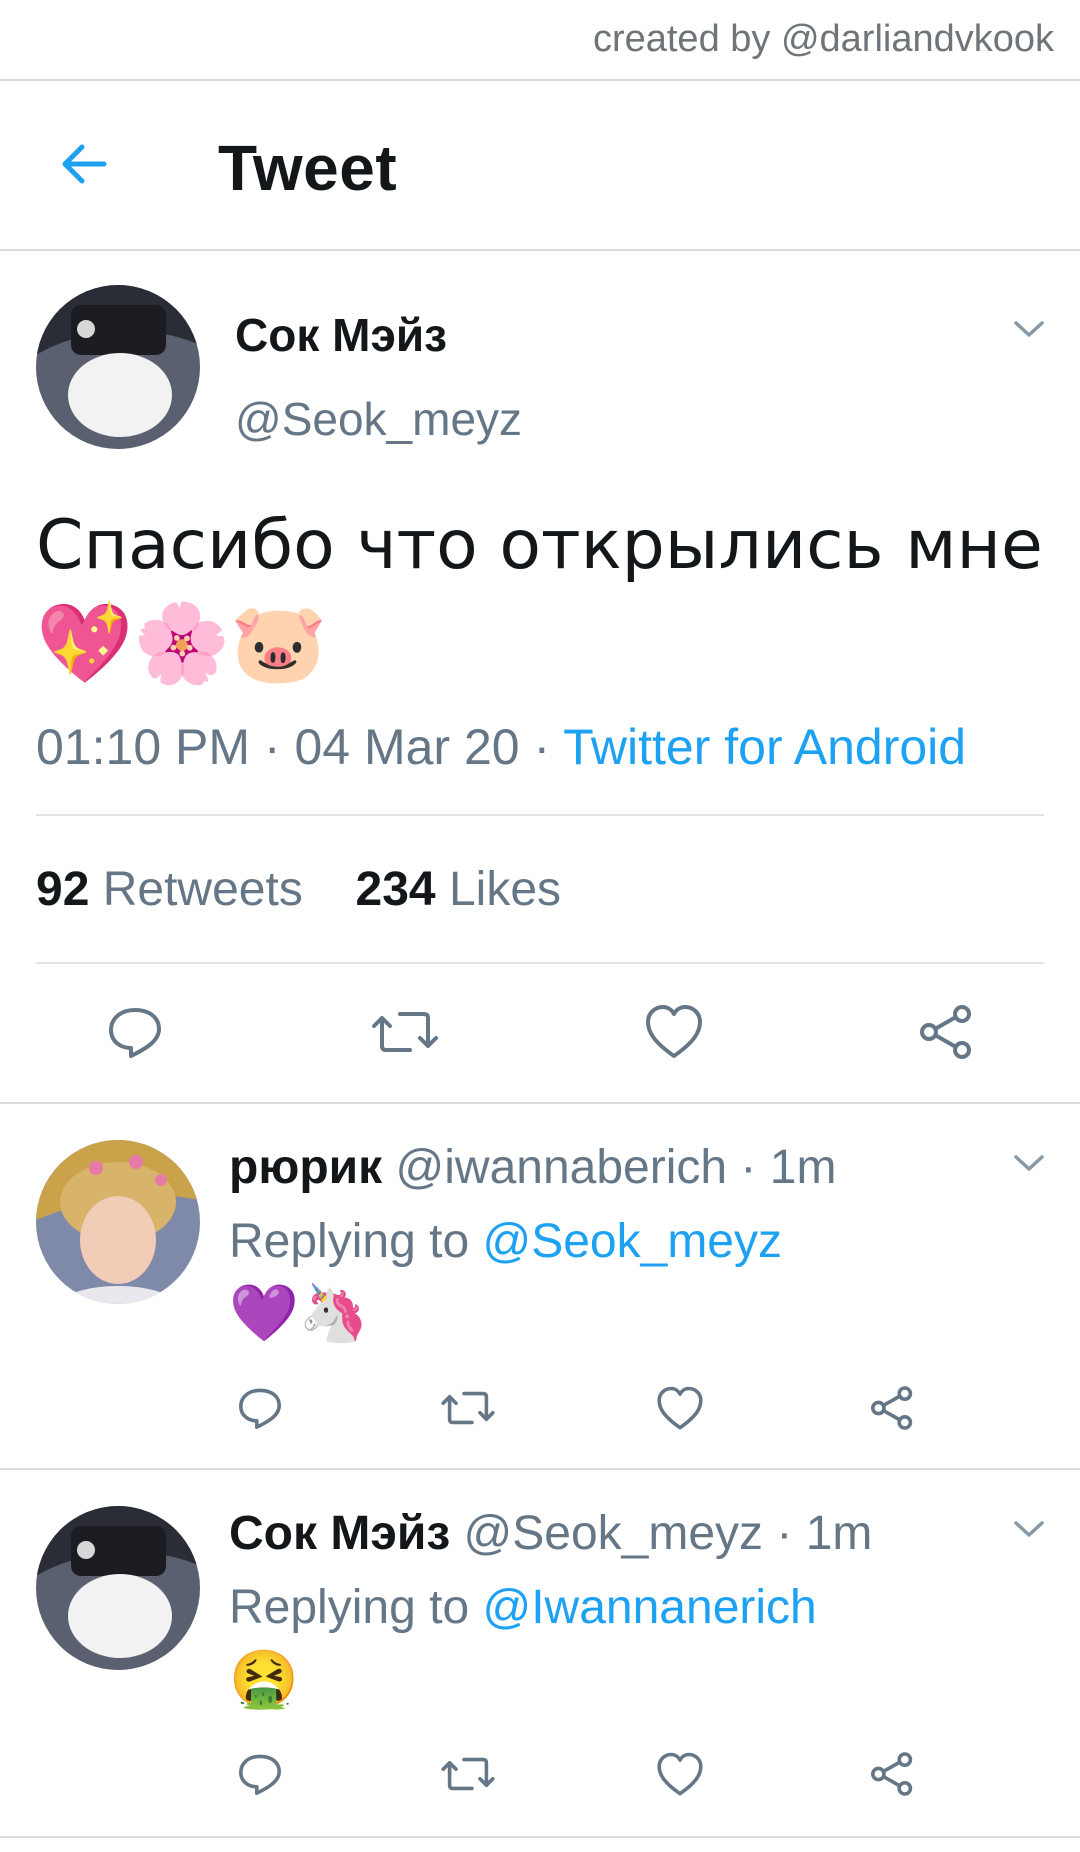  I want to click on tweet-date: 04 Mar 20, so click(407, 747).